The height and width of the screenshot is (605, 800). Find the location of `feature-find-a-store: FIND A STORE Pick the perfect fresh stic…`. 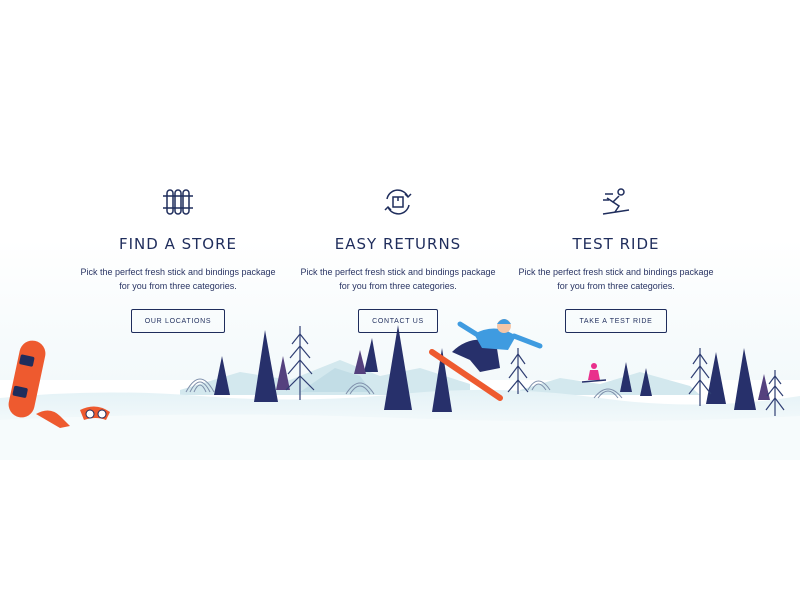

feature-find-a-store: FIND A STORE Pick the perfect fresh stic… is located at coordinates (178, 256).